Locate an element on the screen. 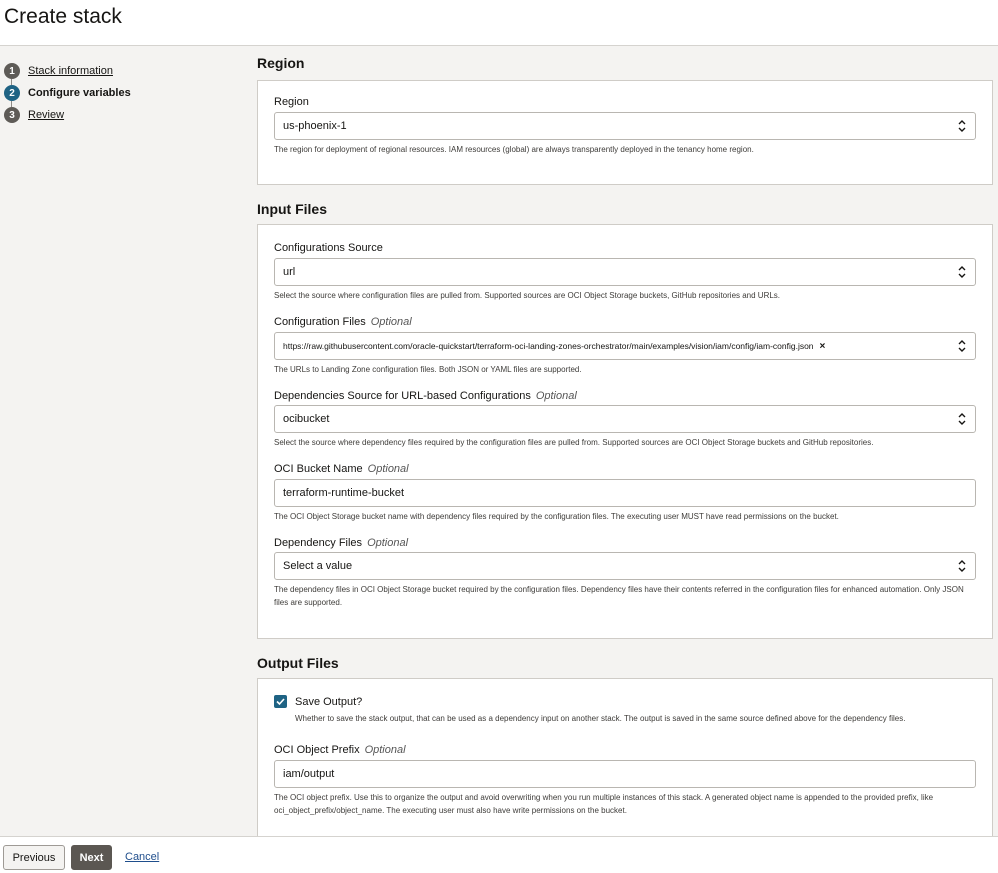 The image size is (998, 873). page-title: Create stack is located at coordinates (63, 16).